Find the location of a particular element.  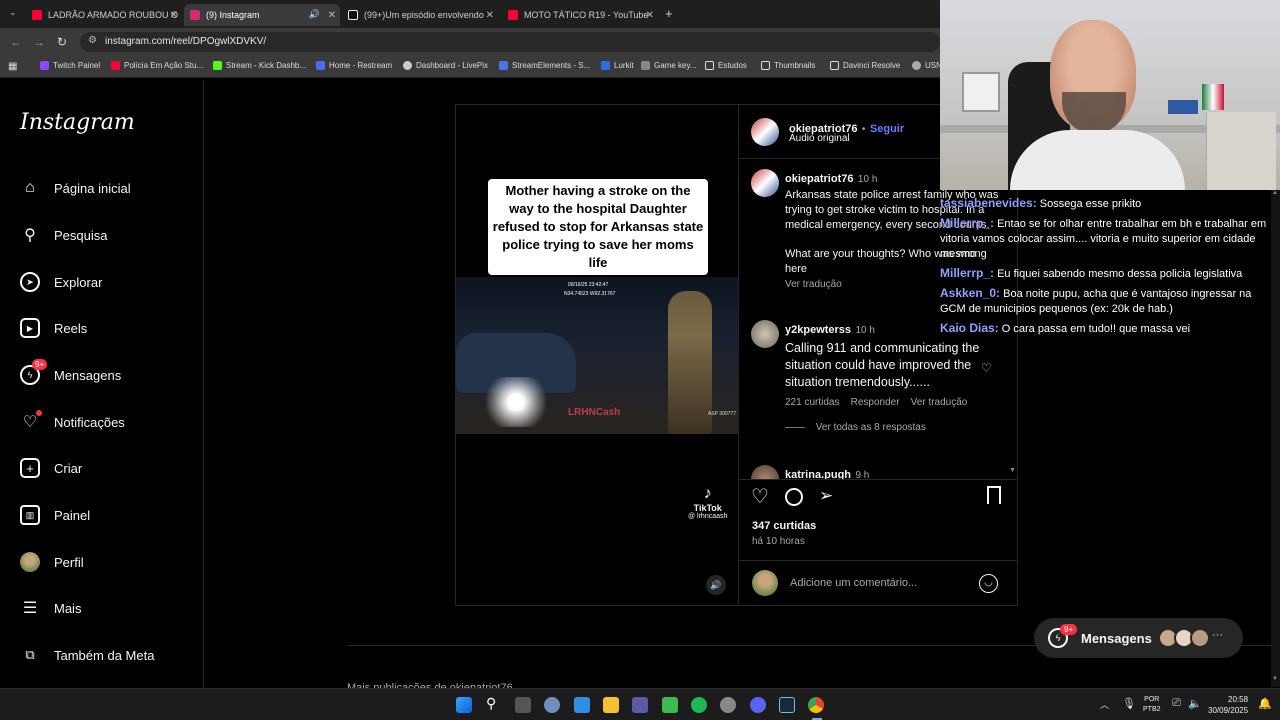

comment-likes: 221 curtidas is located at coordinates (812, 402).